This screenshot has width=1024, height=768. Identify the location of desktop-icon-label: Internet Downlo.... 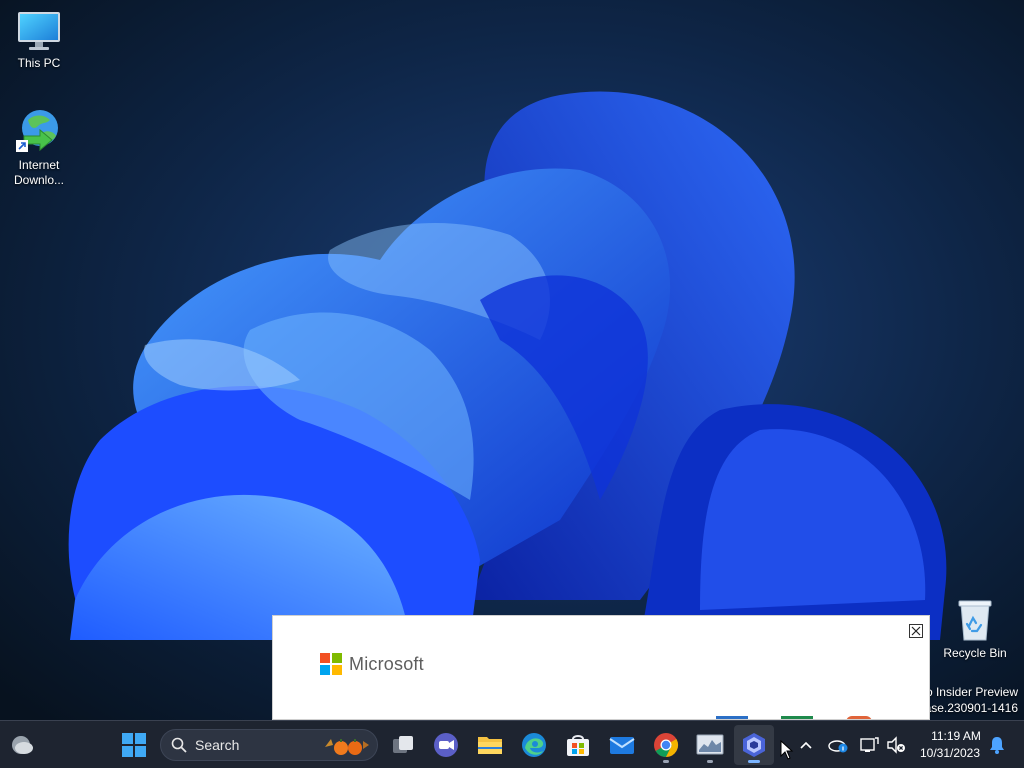
(39, 172).